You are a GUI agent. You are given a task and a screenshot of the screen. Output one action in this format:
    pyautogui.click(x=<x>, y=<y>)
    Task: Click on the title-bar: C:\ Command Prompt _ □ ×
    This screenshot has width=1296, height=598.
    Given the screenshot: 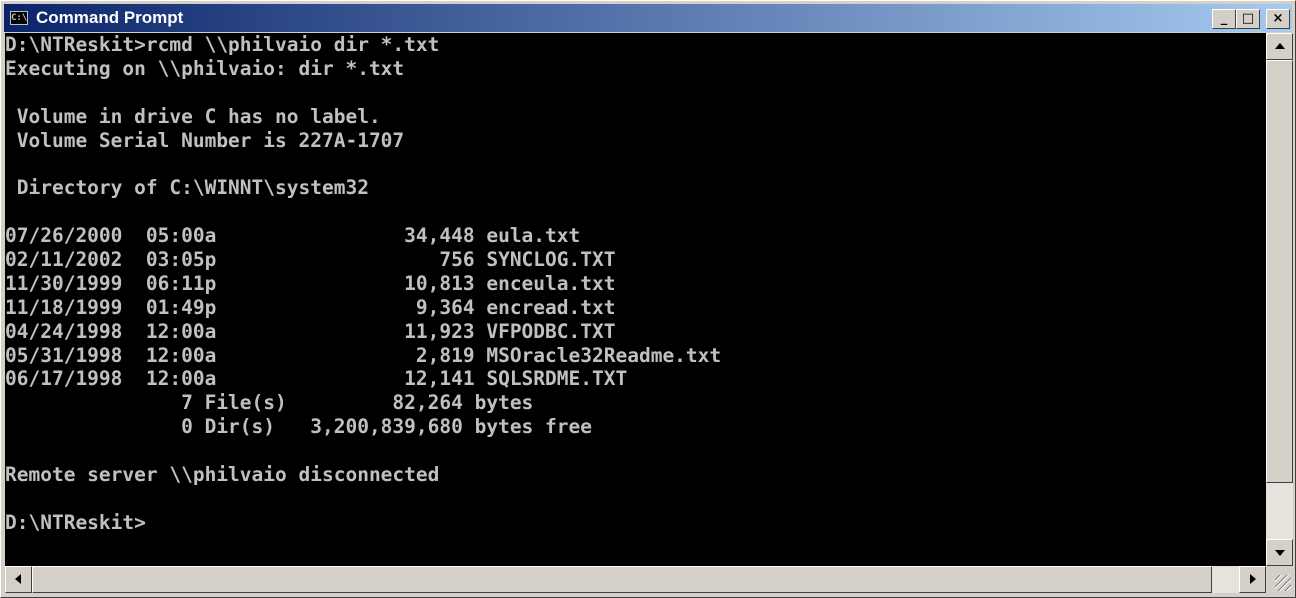 What is the action you would take?
    pyautogui.click(x=648, y=18)
    